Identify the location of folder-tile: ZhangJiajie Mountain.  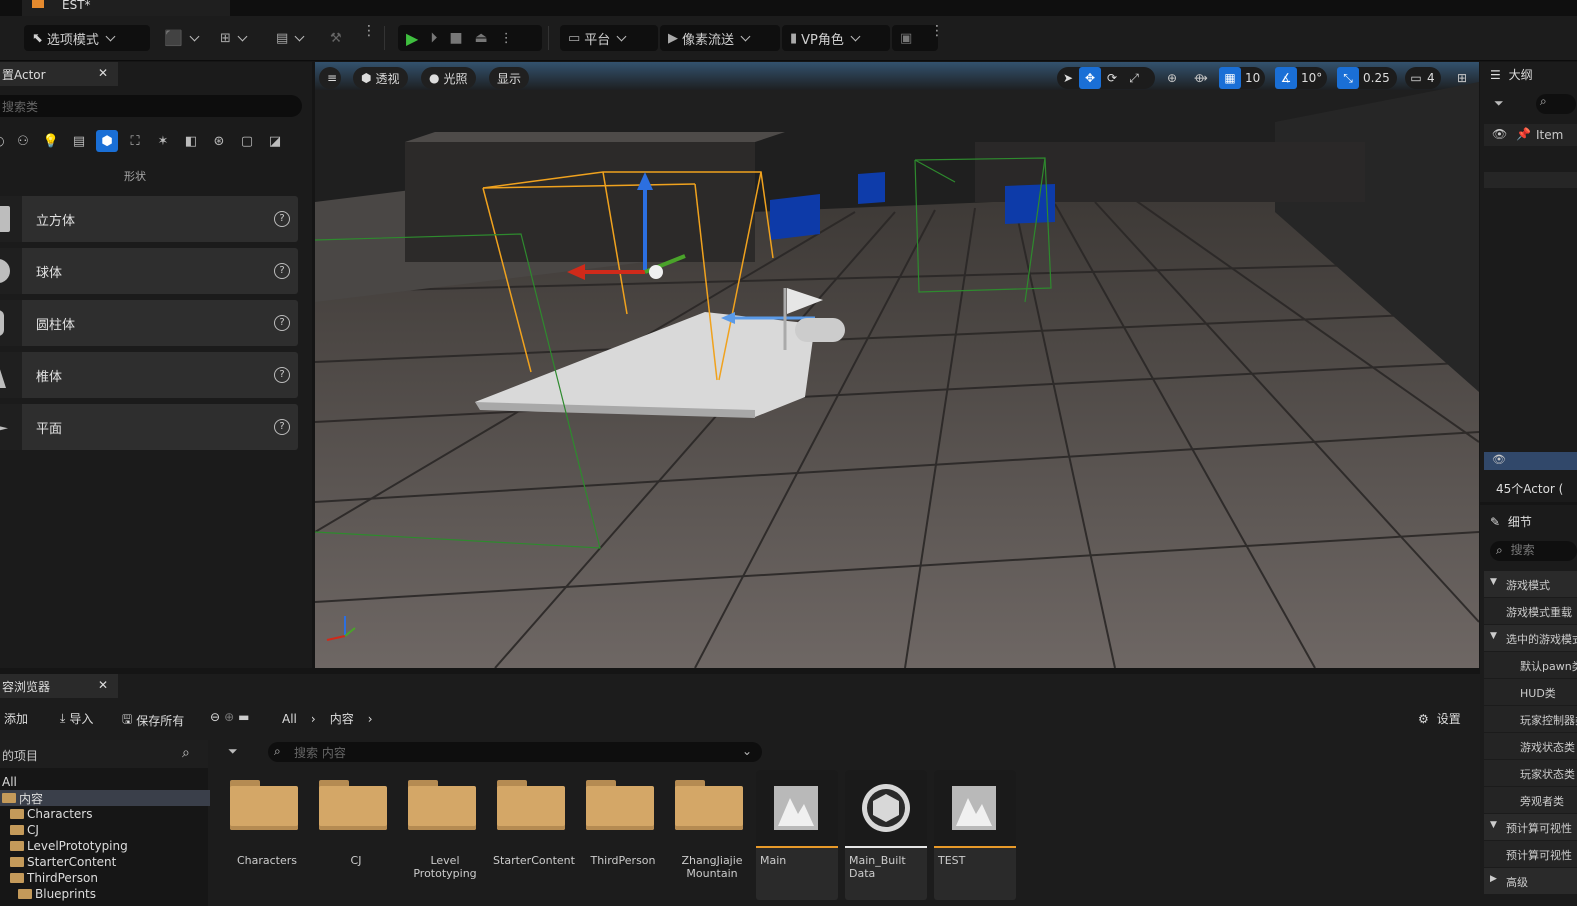
(712, 835).